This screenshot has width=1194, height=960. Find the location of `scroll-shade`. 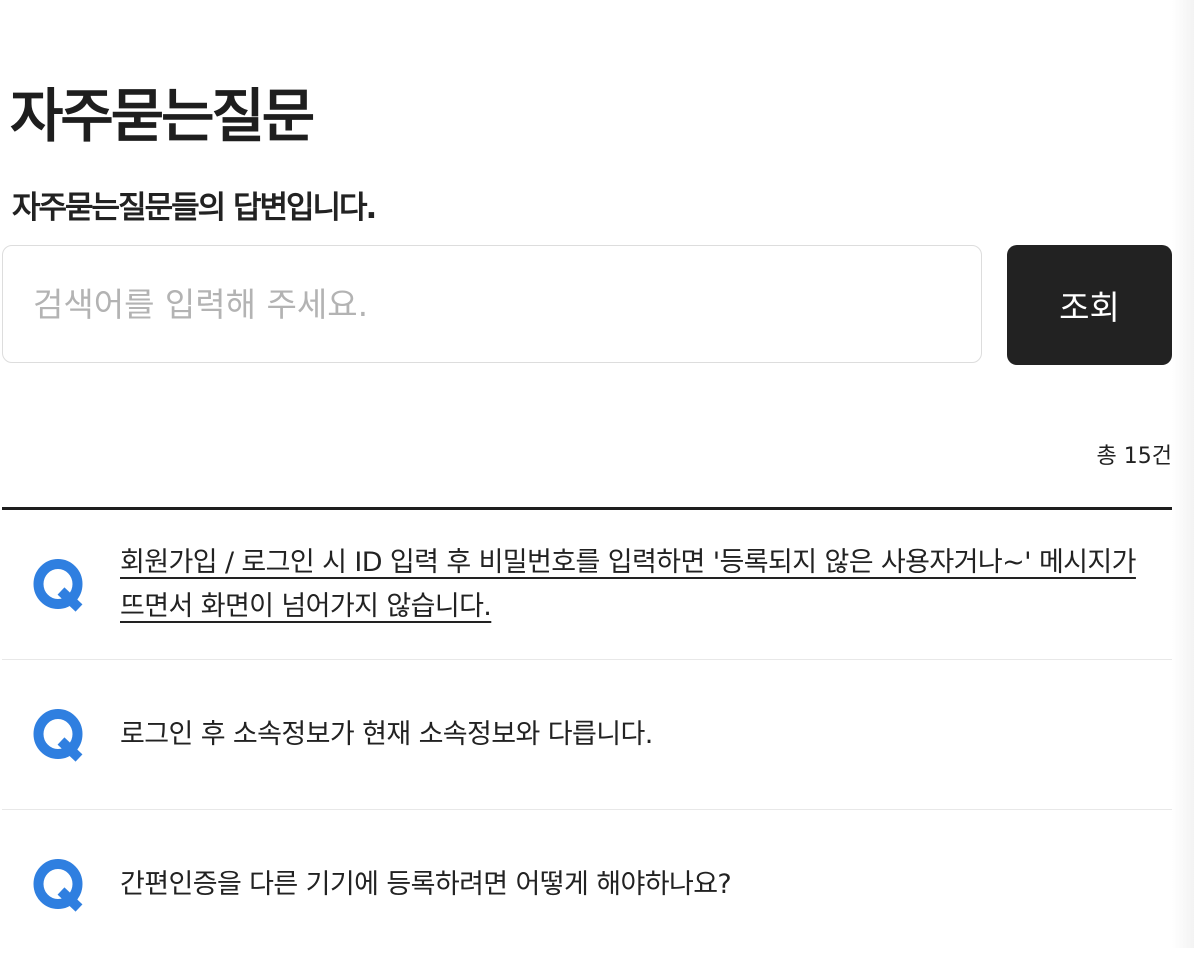

scroll-shade is located at coordinates (1183, 474).